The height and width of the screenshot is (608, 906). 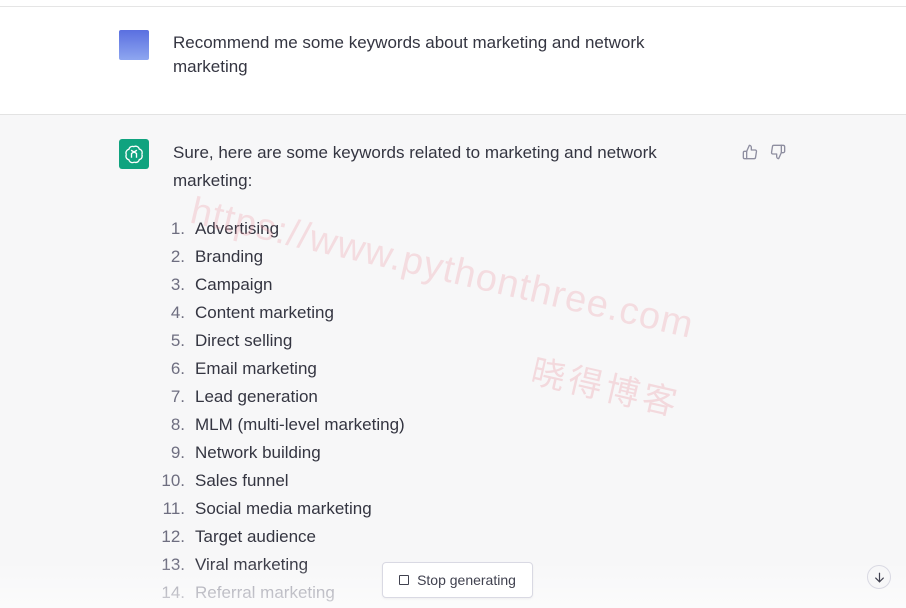 I want to click on list-item: 6. Email marketing, so click(x=280, y=369).